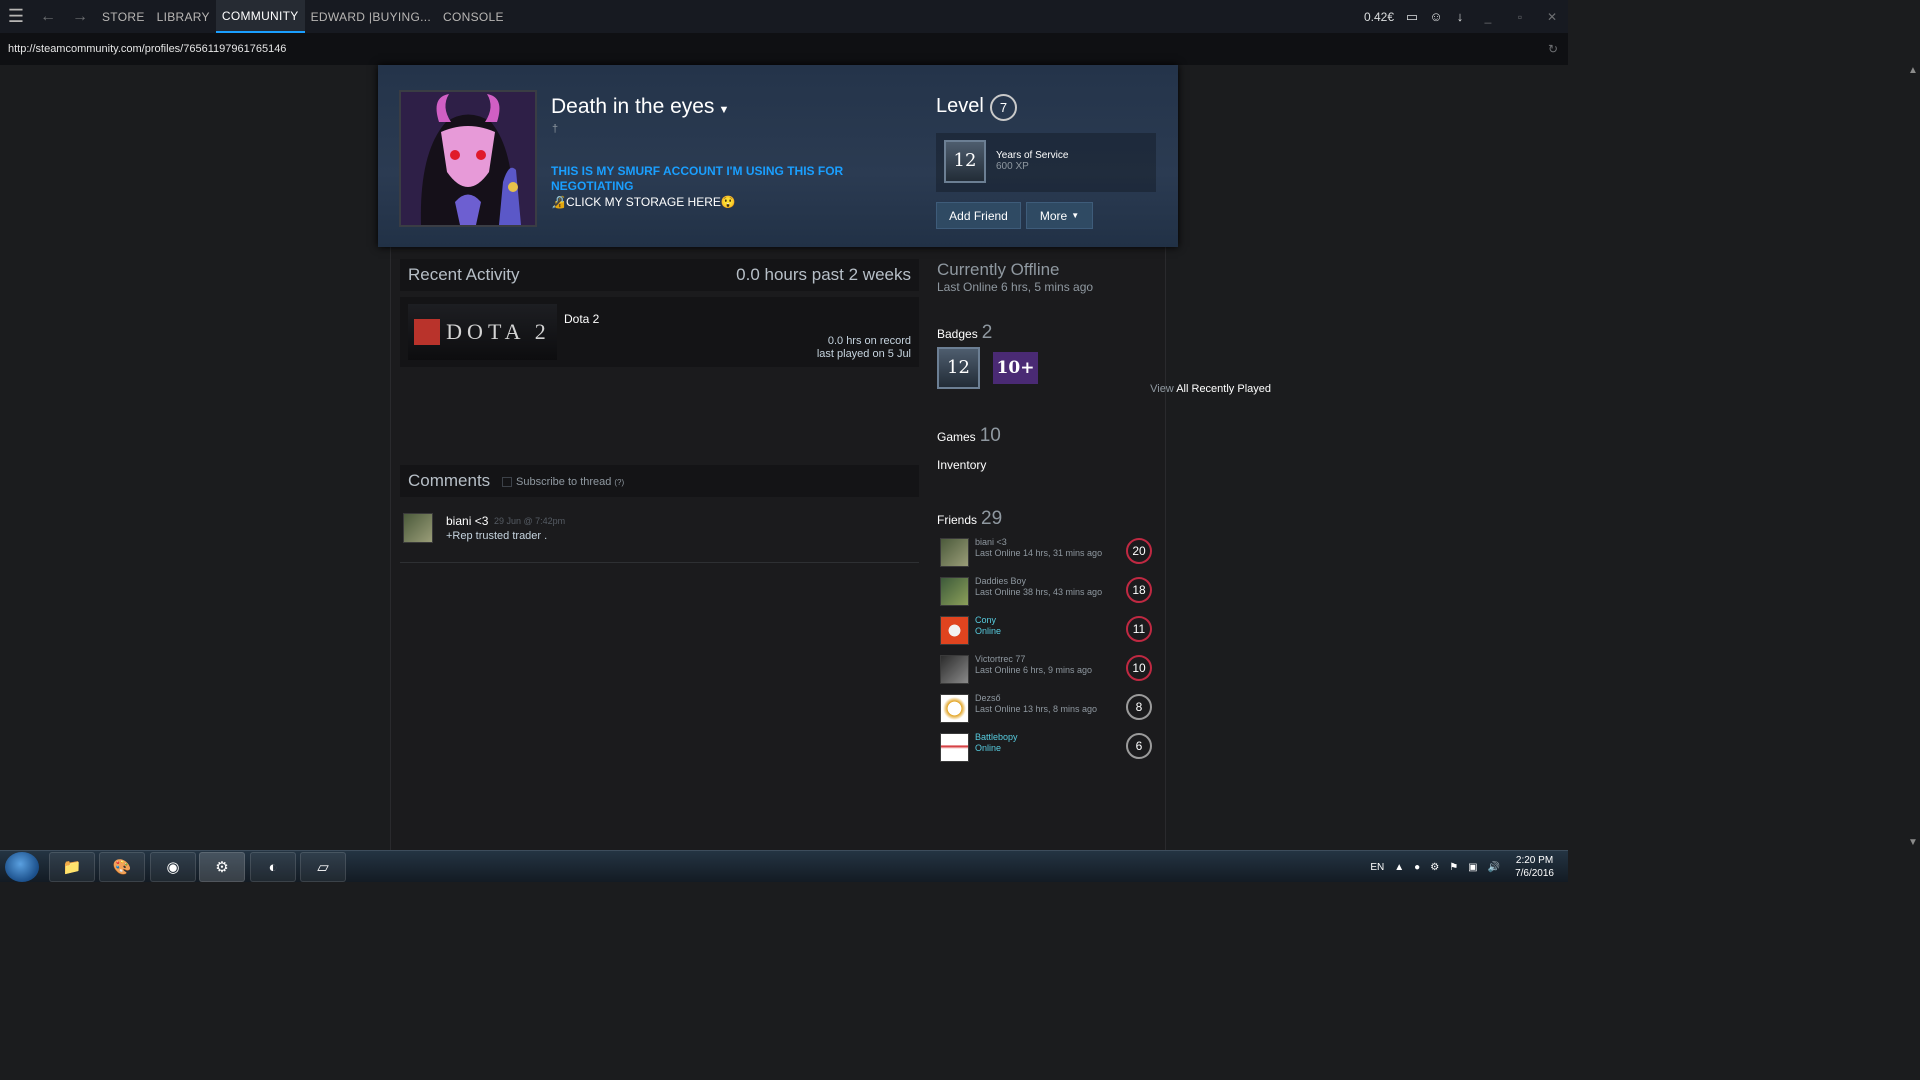 The width and height of the screenshot is (1920, 1080). I want to click on game-capsule: DOTA 2, so click(482, 332).